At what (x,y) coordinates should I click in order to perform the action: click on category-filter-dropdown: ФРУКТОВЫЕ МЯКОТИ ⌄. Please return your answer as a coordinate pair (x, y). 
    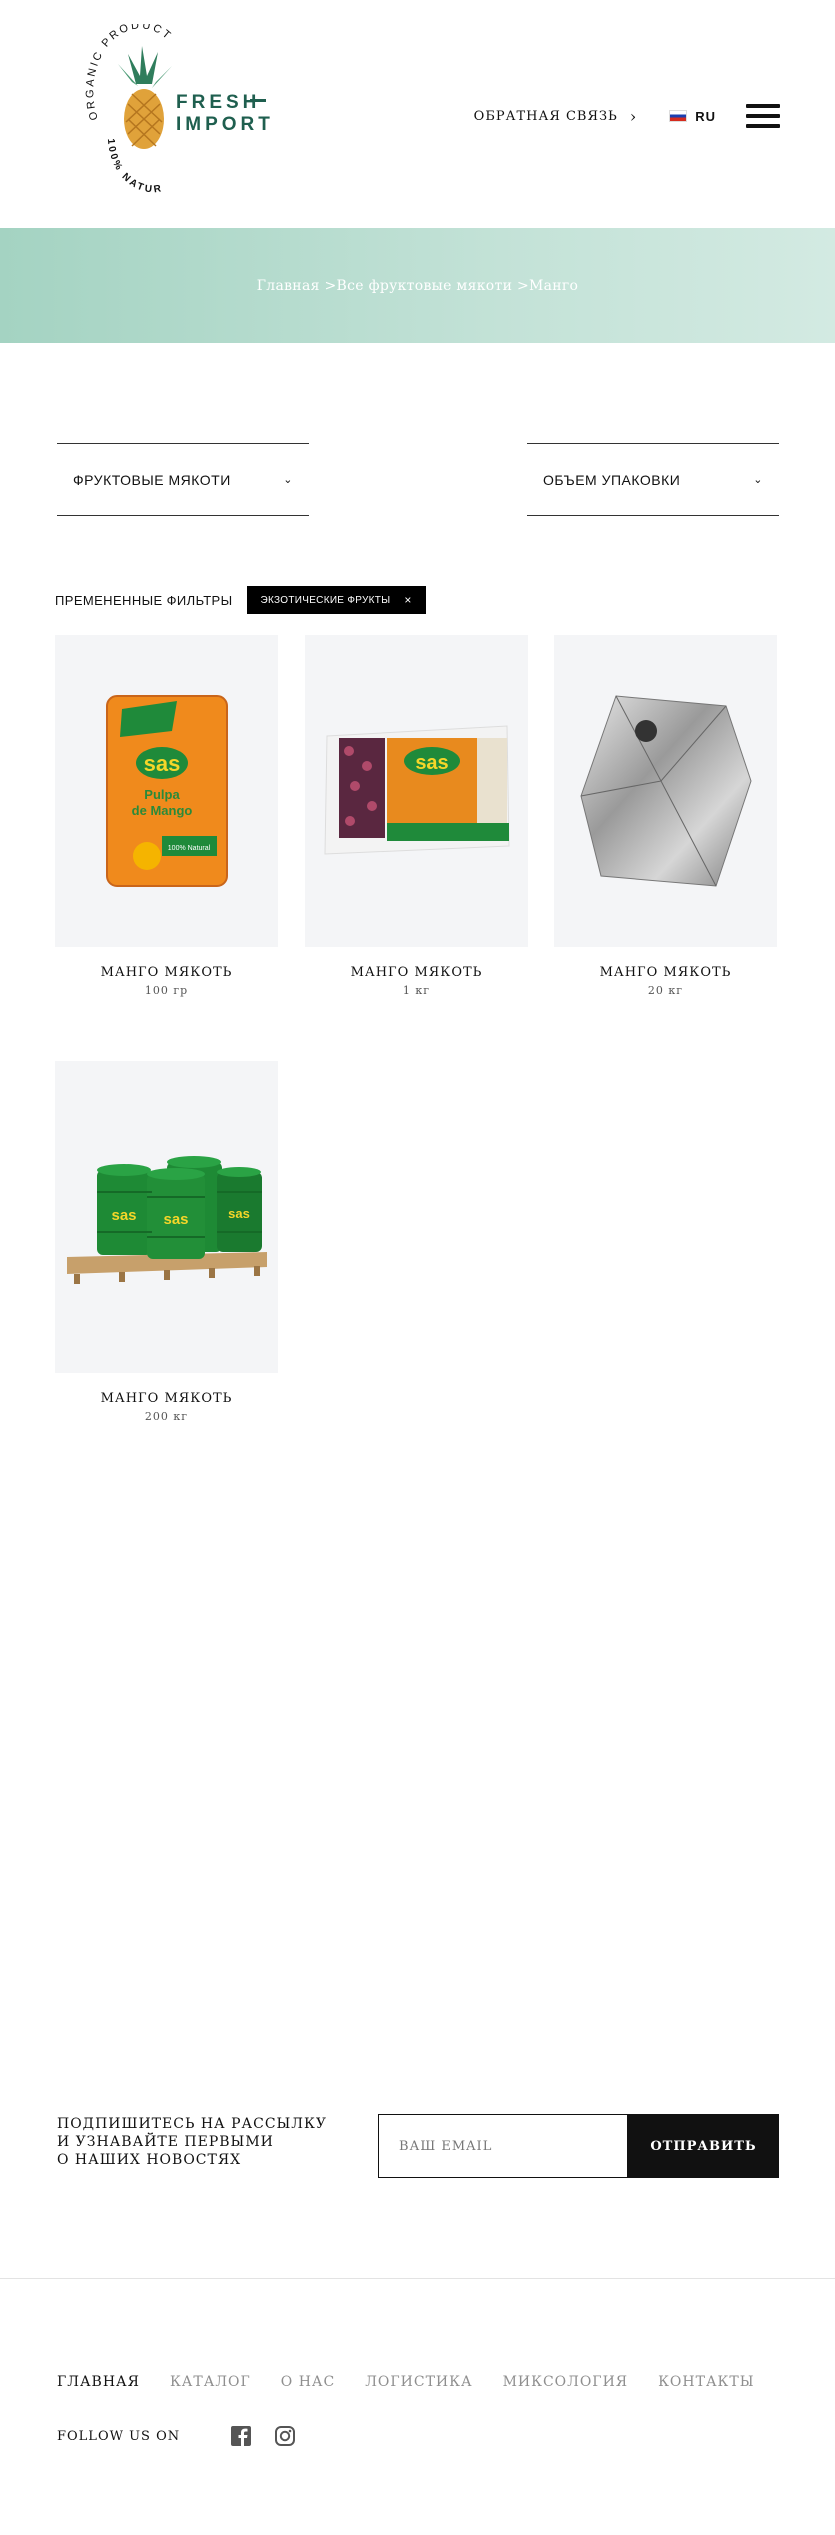
    Looking at the image, I should click on (183, 479).